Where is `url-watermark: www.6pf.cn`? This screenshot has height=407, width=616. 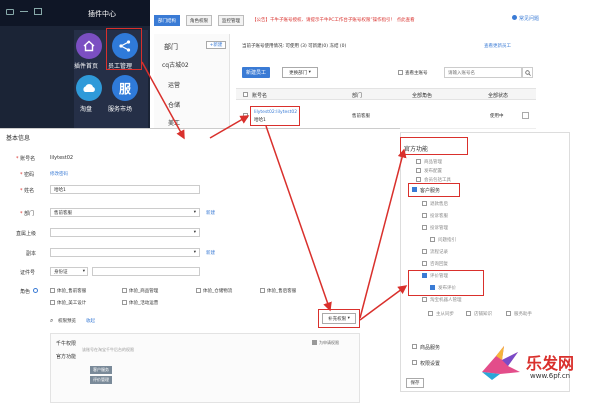 url-watermark: www.6pf.cn is located at coordinates (550, 376).